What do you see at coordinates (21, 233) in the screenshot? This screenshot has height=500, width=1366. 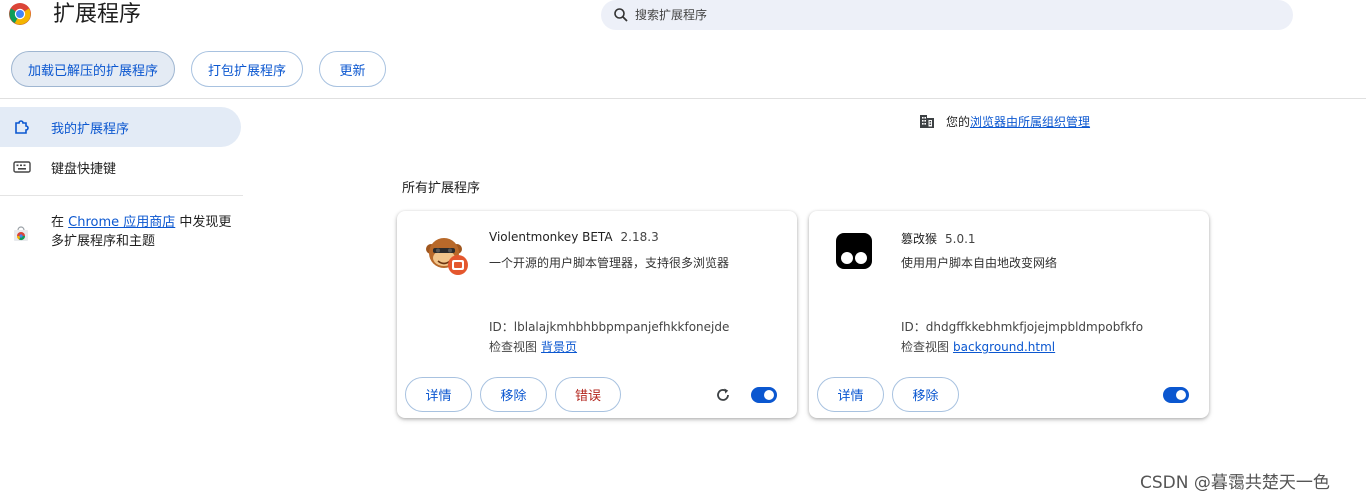 I see `chrome-webstore-icon` at bounding box center [21, 233].